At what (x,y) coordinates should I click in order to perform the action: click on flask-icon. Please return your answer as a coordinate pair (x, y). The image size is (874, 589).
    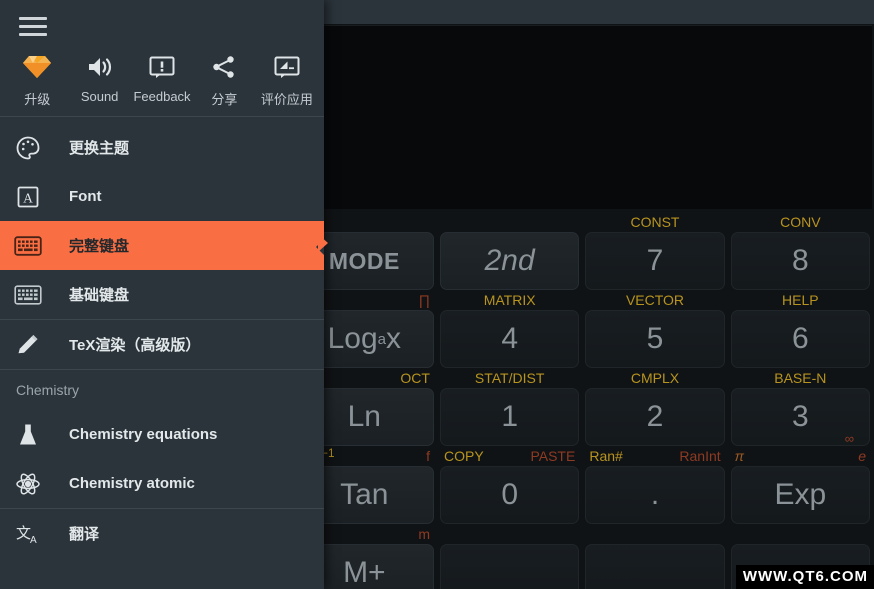
    Looking at the image, I should click on (28, 435).